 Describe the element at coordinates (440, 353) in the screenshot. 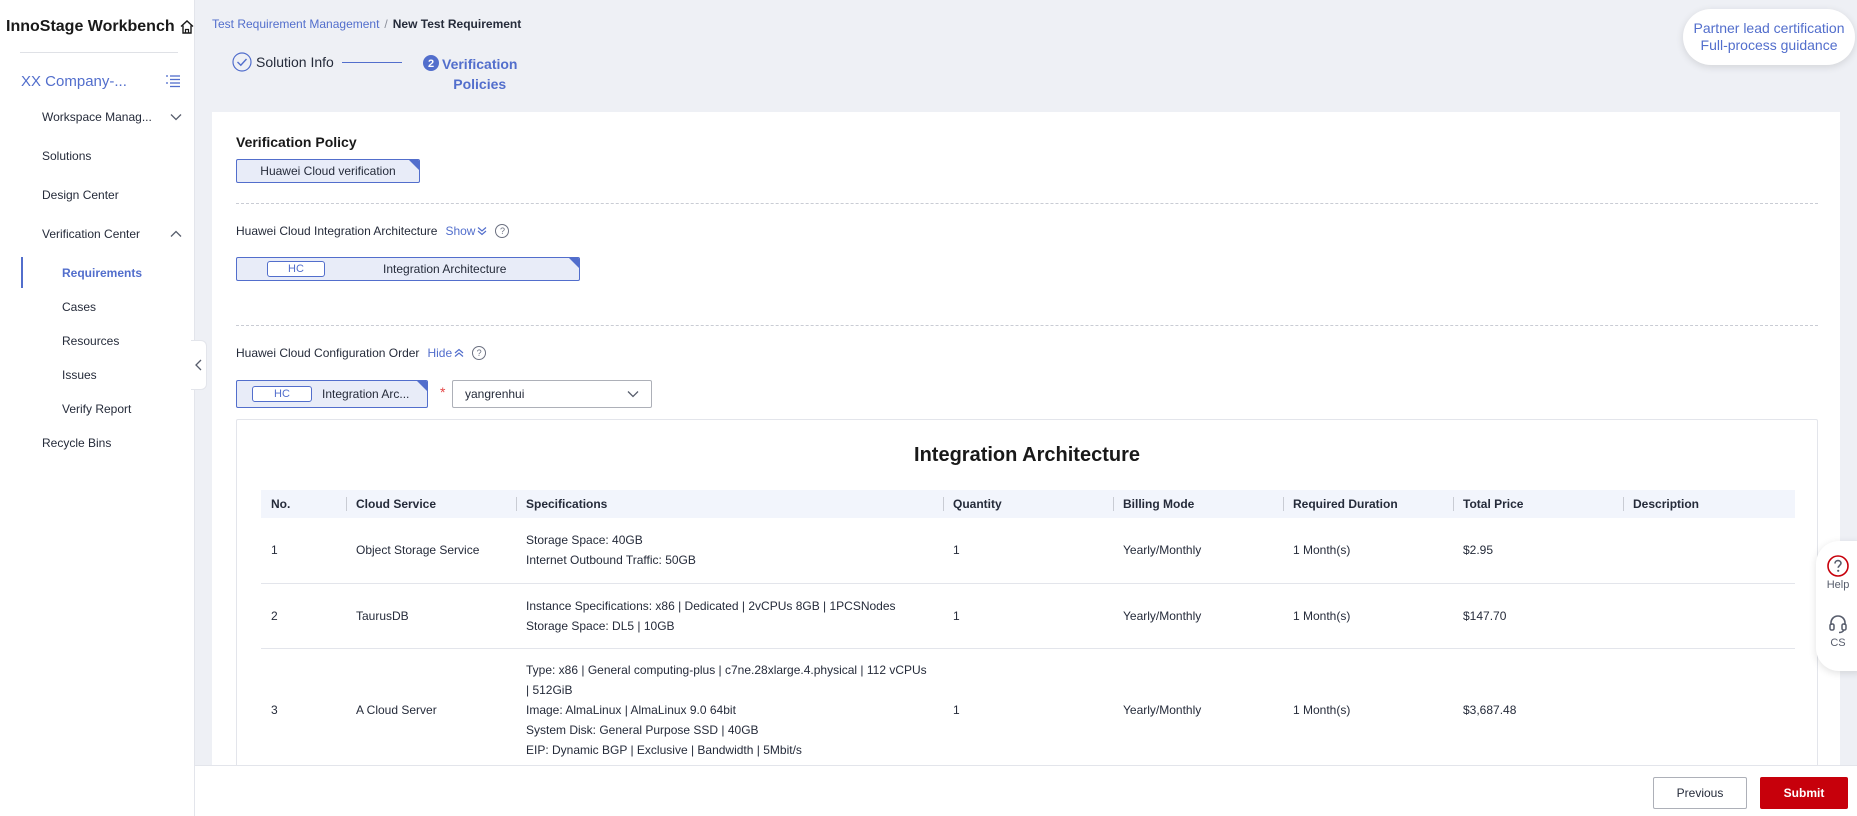

I see `hide-toggle-label: Hide` at that location.